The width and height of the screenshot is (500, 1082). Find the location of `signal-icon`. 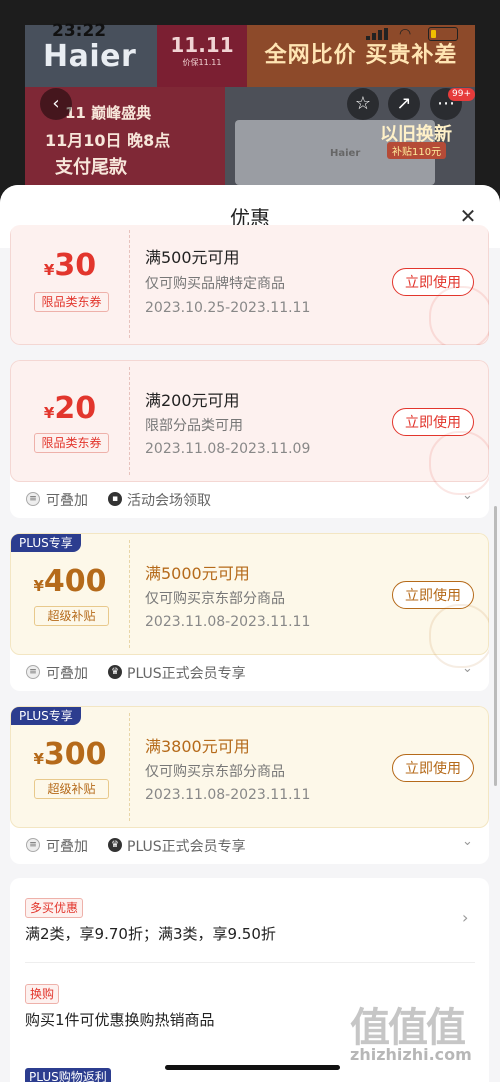

signal-icon is located at coordinates (377, 34).